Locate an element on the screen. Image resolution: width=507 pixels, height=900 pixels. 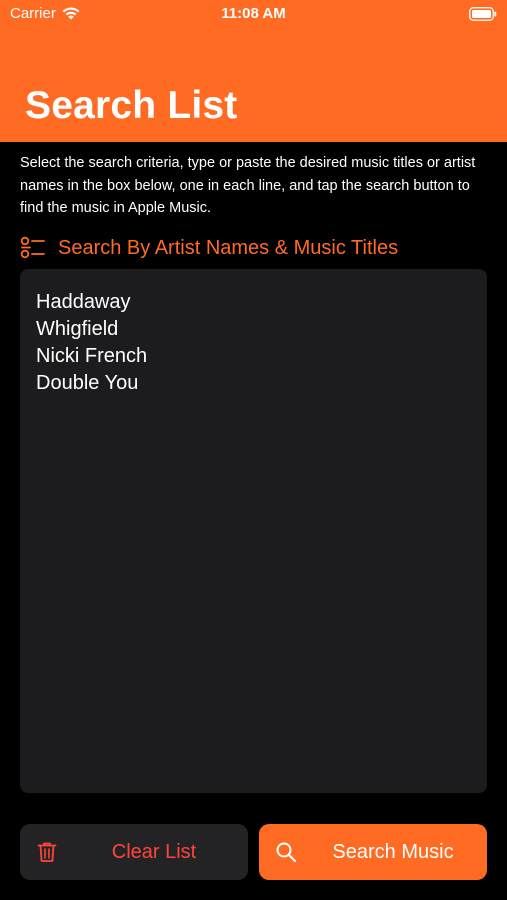
trash-icon is located at coordinates (47, 852).